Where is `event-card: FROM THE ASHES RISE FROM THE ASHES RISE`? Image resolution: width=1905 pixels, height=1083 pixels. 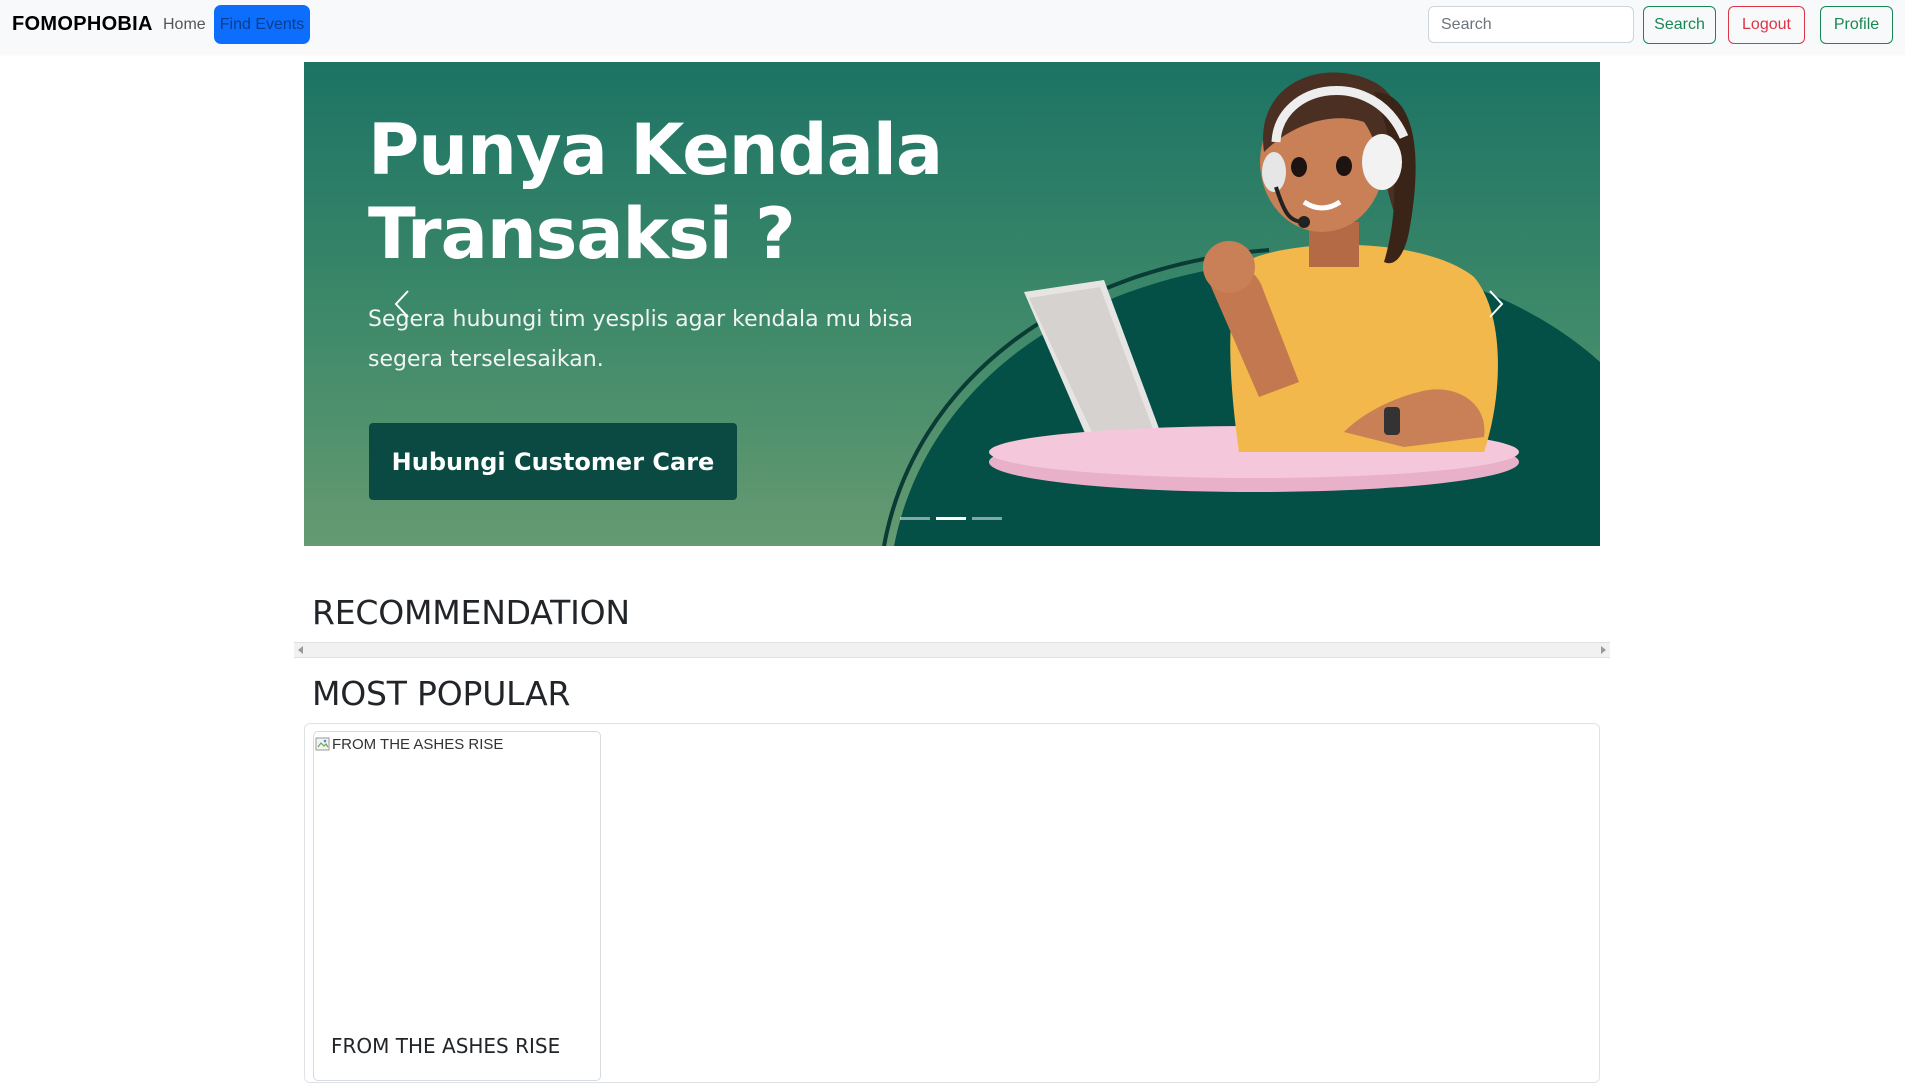
event-card: FROM THE ASHES RISE FROM THE ASHES RISE is located at coordinates (457, 906).